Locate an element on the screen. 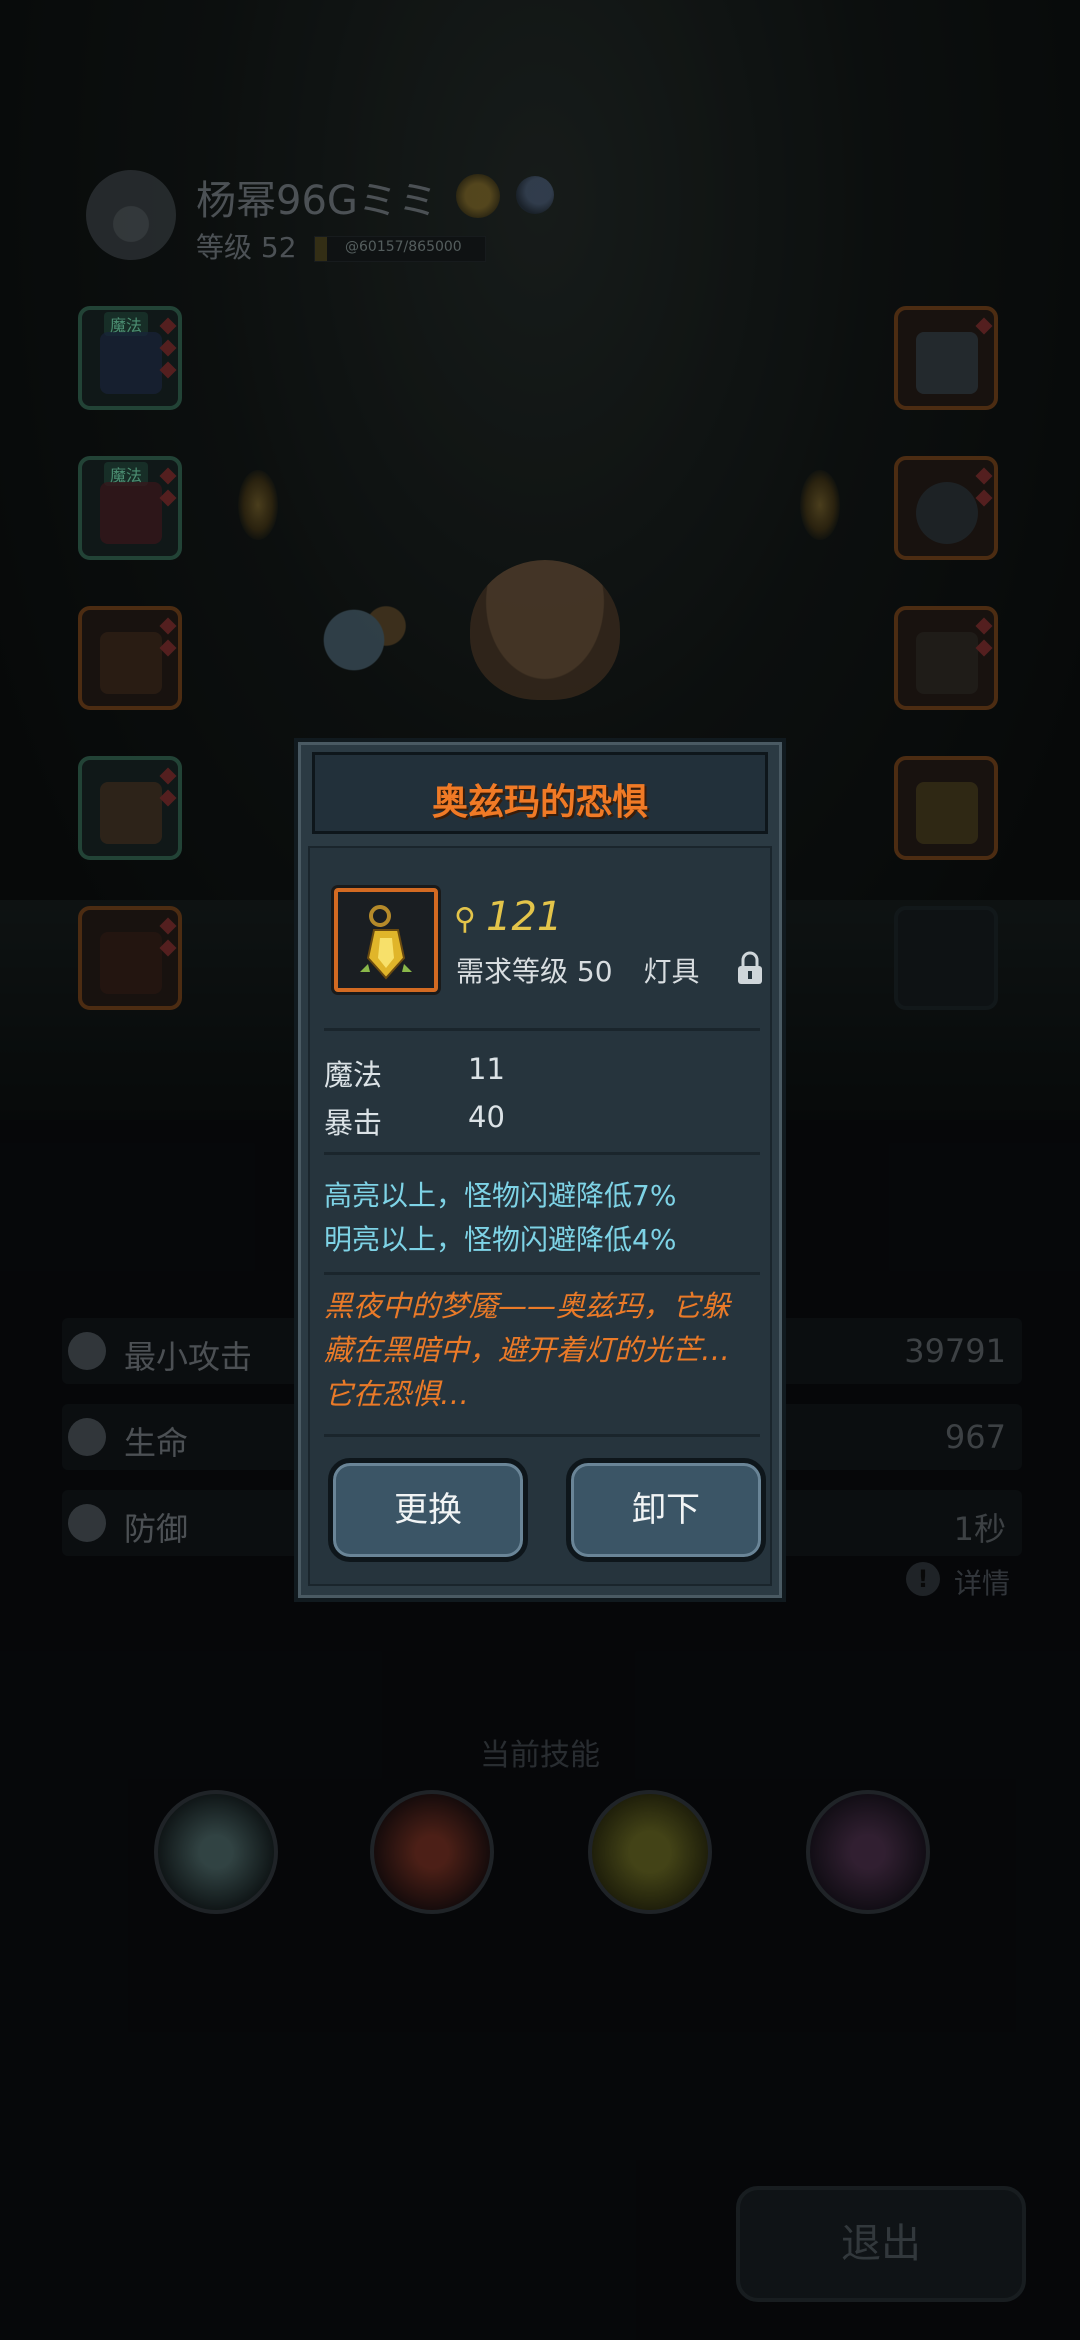 The image size is (1080, 2340). unequip-button: 卸下 is located at coordinates (666, 1510).